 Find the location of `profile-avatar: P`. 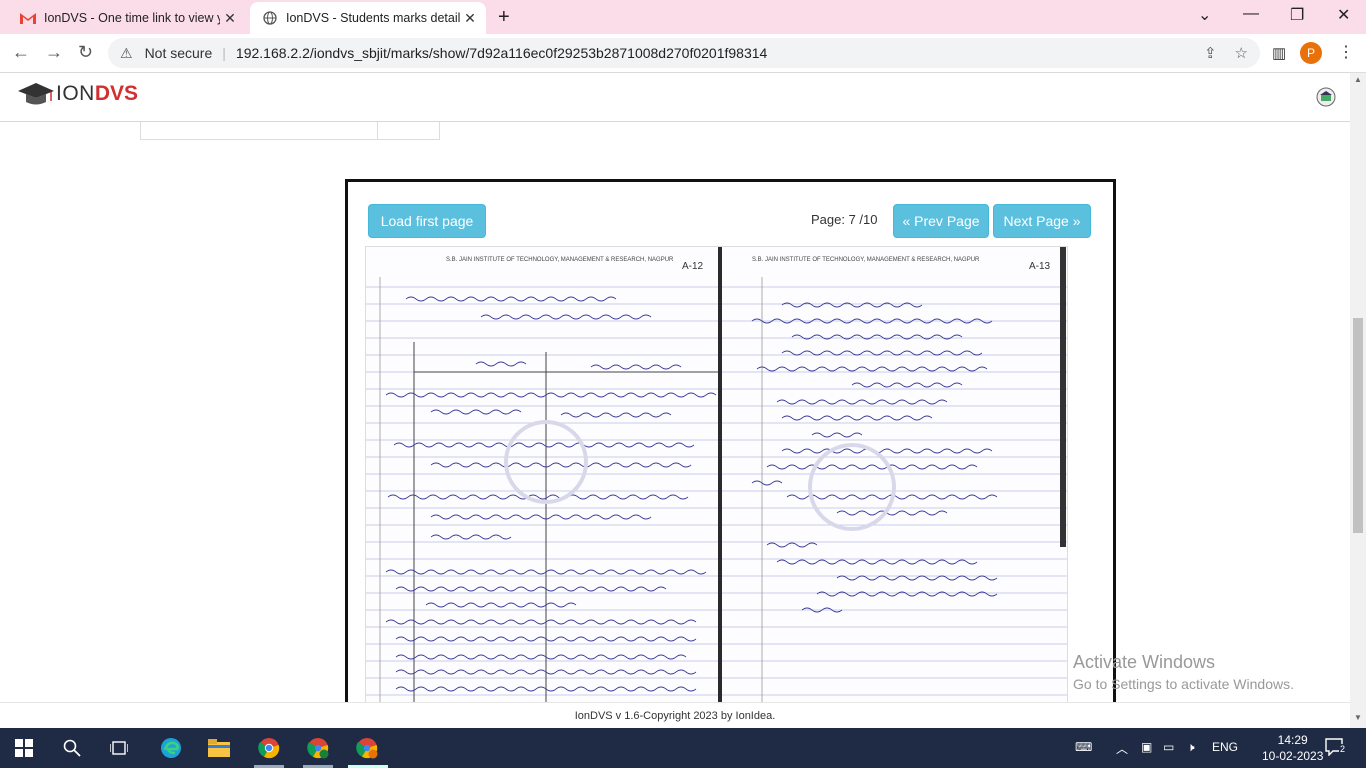

profile-avatar: P is located at coordinates (1311, 53).